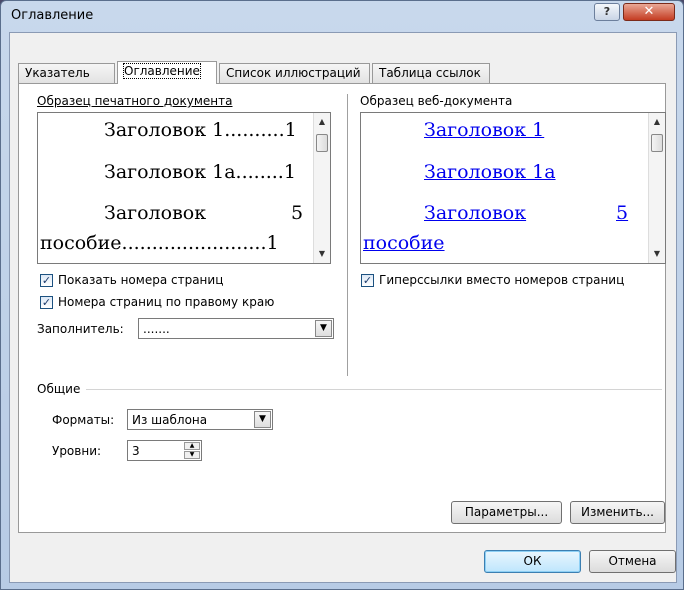  What do you see at coordinates (532, 561) in the screenshot?
I see `ok-button: ОК` at bounding box center [532, 561].